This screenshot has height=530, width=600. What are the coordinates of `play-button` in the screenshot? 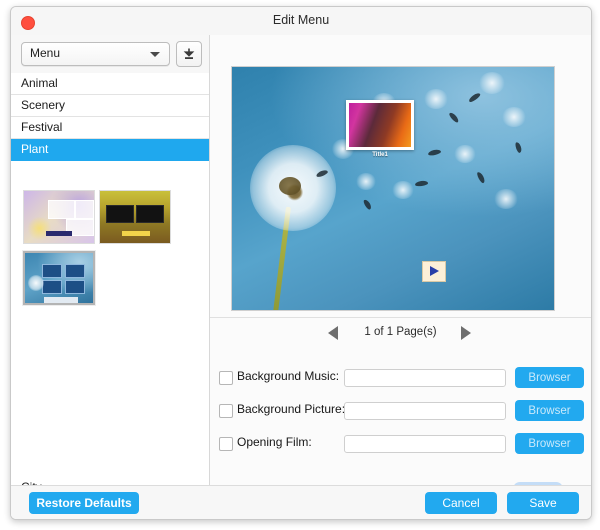 It's located at (434, 271).